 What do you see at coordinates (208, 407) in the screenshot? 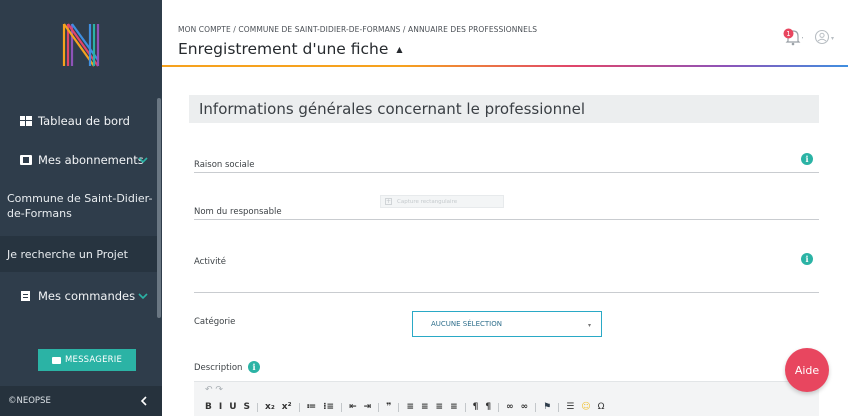
I see `bold-button: B` at bounding box center [208, 407].